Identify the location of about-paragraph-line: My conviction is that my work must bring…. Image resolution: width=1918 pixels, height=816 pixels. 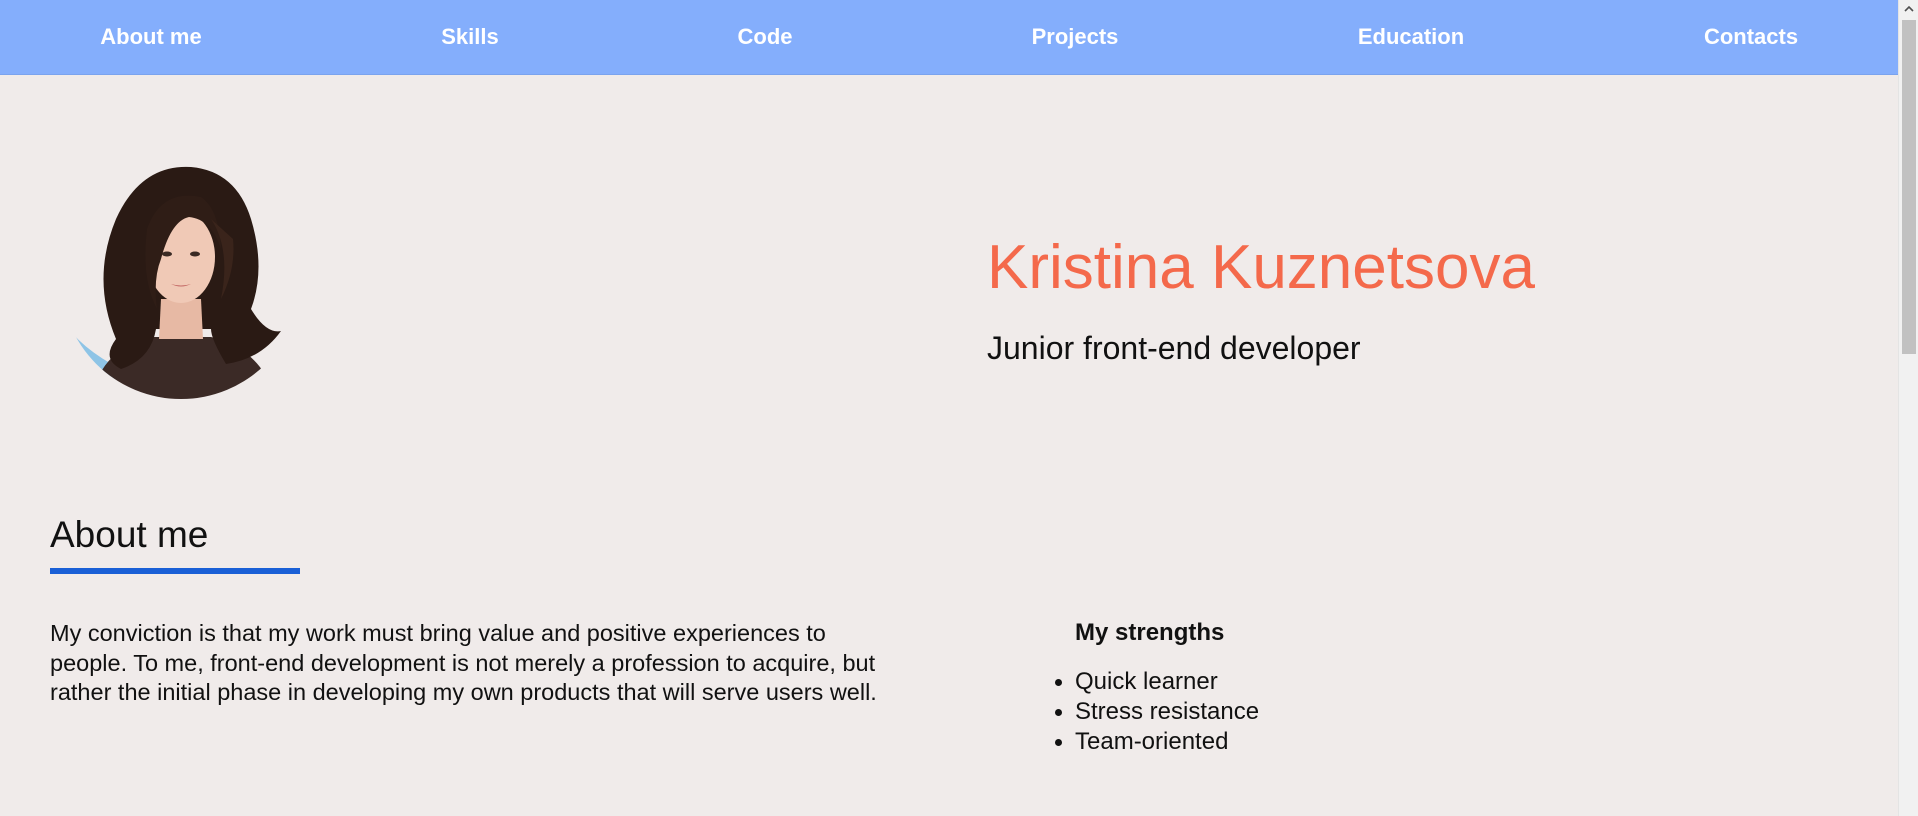
(438, 633).